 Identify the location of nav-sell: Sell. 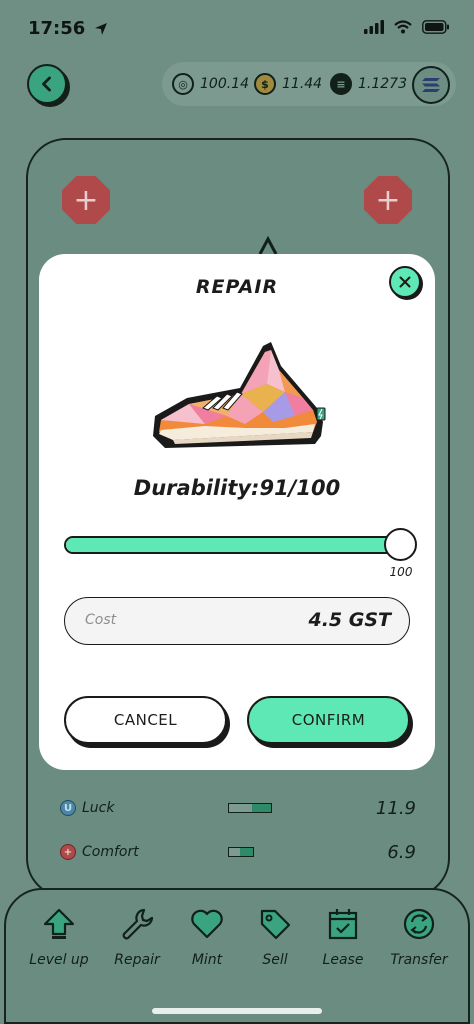
(275, 939).